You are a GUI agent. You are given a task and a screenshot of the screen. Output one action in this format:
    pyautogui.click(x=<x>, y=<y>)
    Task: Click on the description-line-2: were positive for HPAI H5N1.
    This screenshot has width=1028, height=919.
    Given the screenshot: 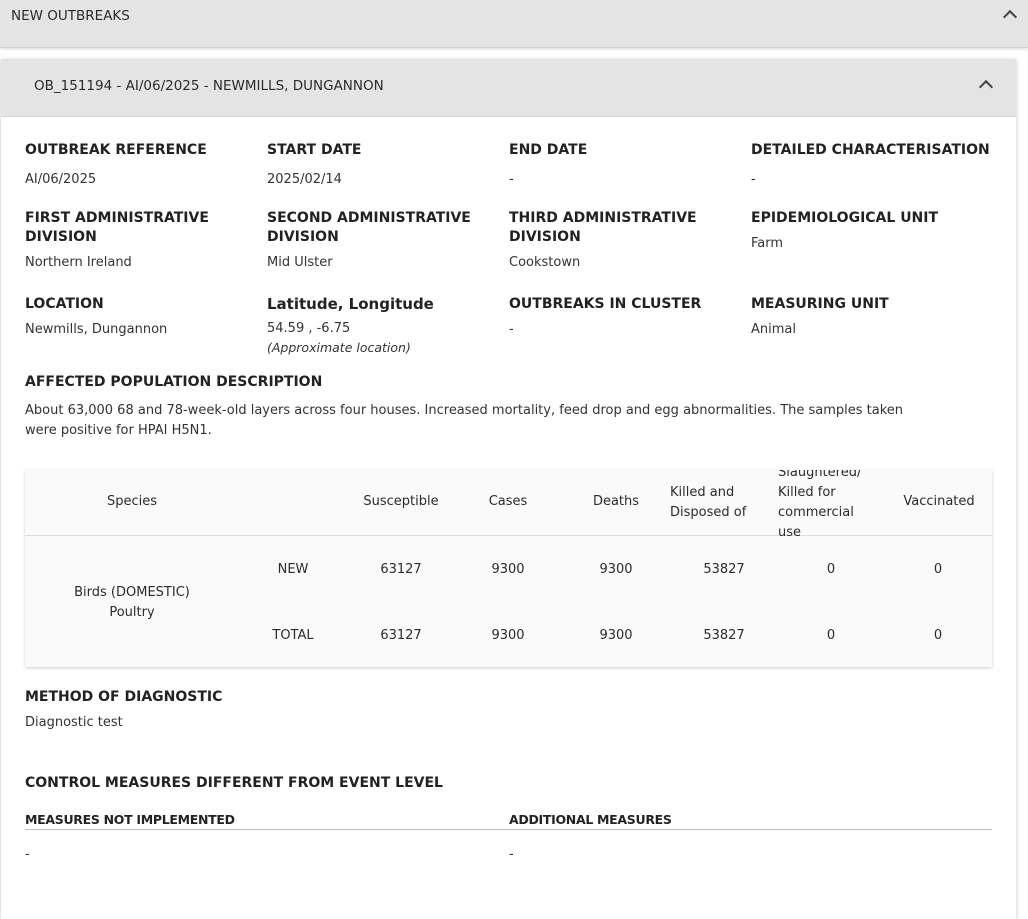 What is the action you would take?
    pyautogui.click(x=118, y=430)
    